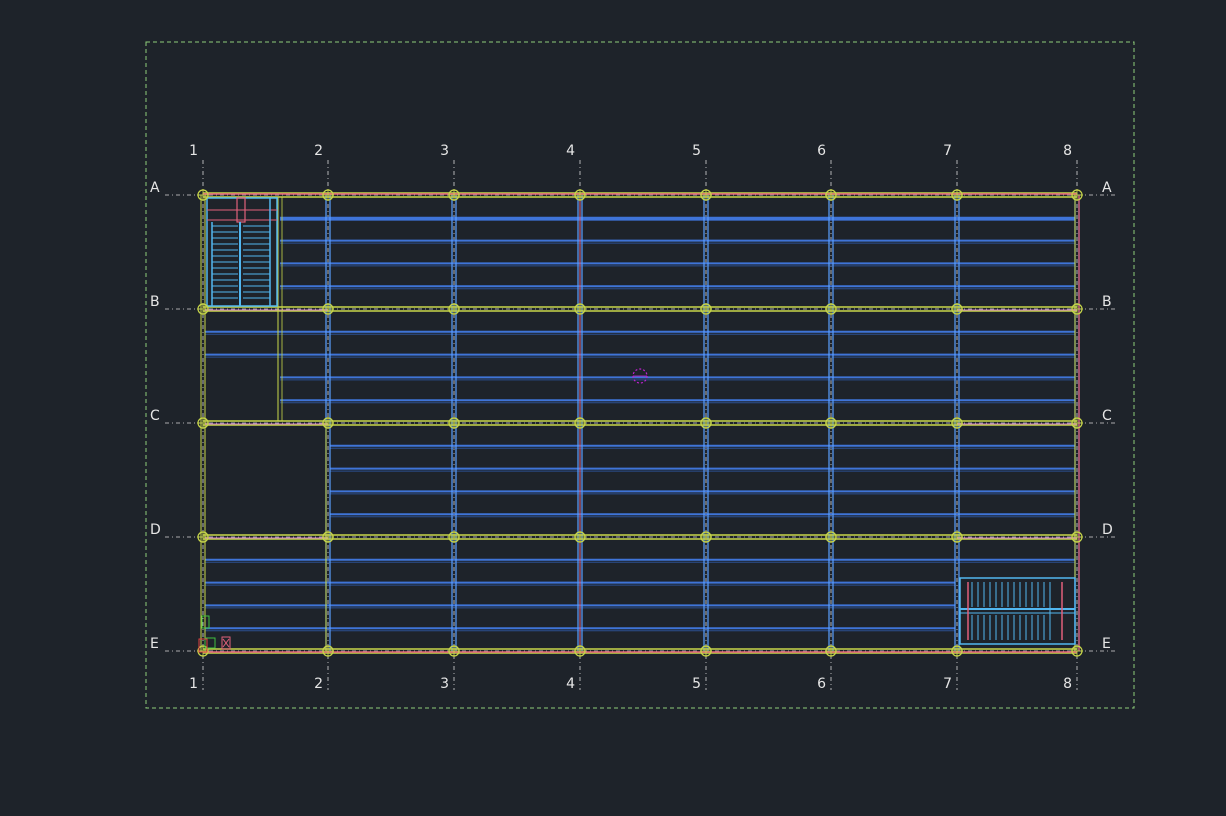 This screenshot has width=1226, height=816. What do you see at coordinates (444, 151) in the screenshot?
I see `column-label-top: 3` at bounding box center [444, 151].